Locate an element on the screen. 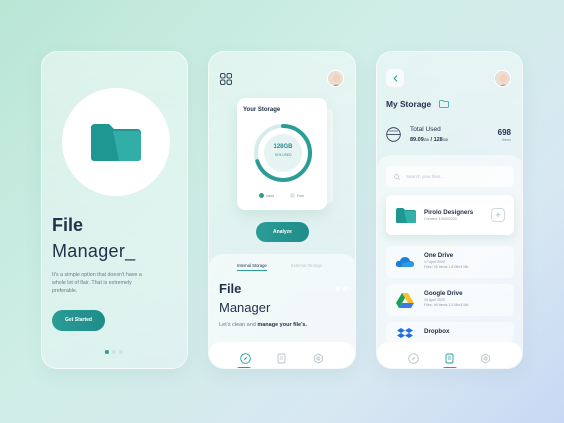  dropbox-icon is located at coordinates (405, 333).